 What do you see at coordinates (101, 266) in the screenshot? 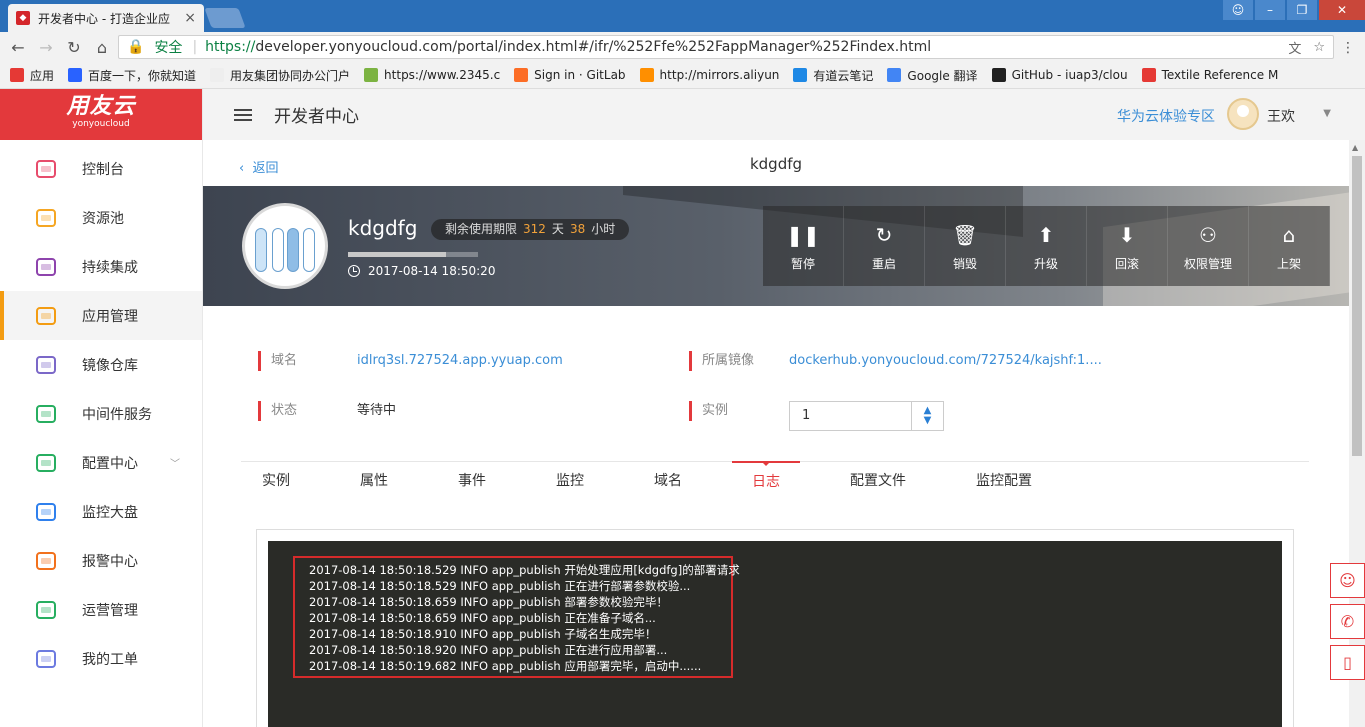
I see `sidebar-item-integration: 持续集成` at bounding box center [101, 266].